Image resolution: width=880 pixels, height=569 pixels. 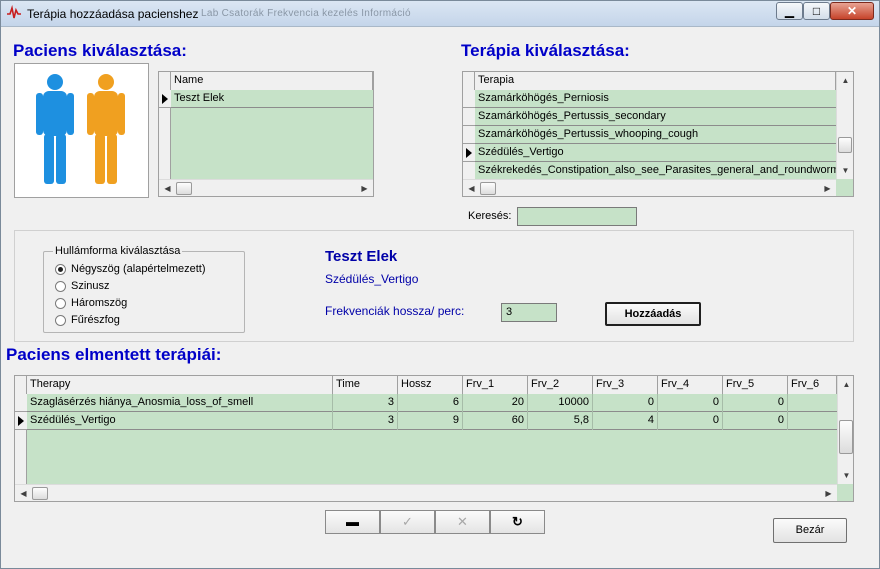 What do you see at coordinates (138, 269) in the screenshot?
I see `radio-square-label: Négyszög (alapértelmezett)` at bounding box center [138, 269].